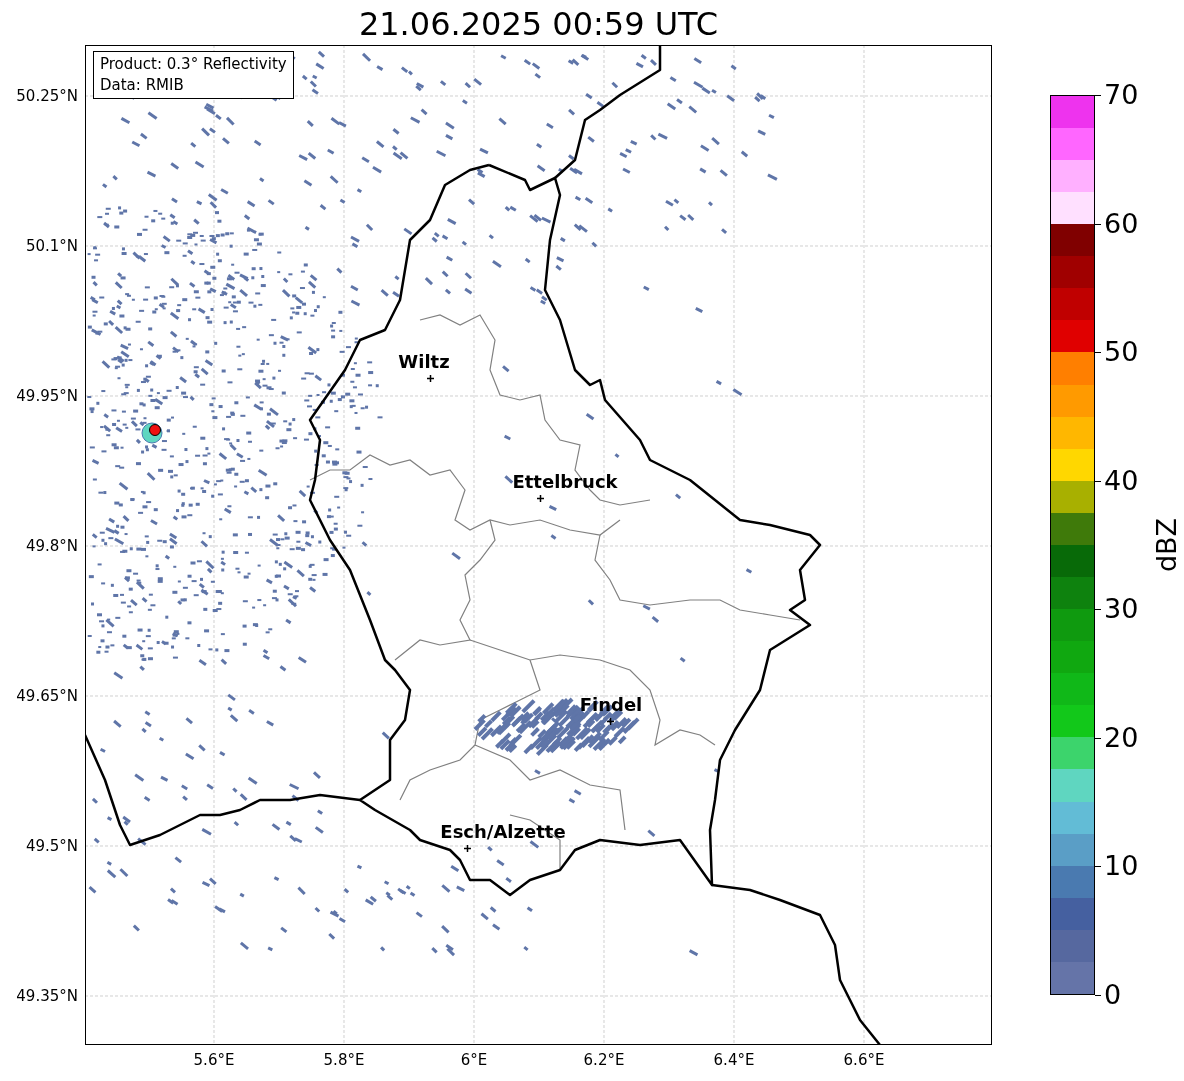  What do you see at coordinates (1121, 737) in the screenshot?
I see `colorbar-tick-label: 20` at bounding box center [1121, 737].